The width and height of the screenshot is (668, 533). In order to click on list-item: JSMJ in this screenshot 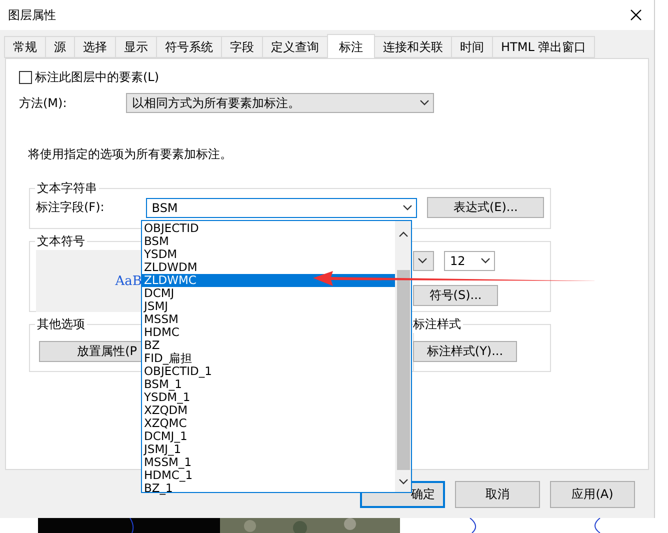, I will do `click(268, 306)`.